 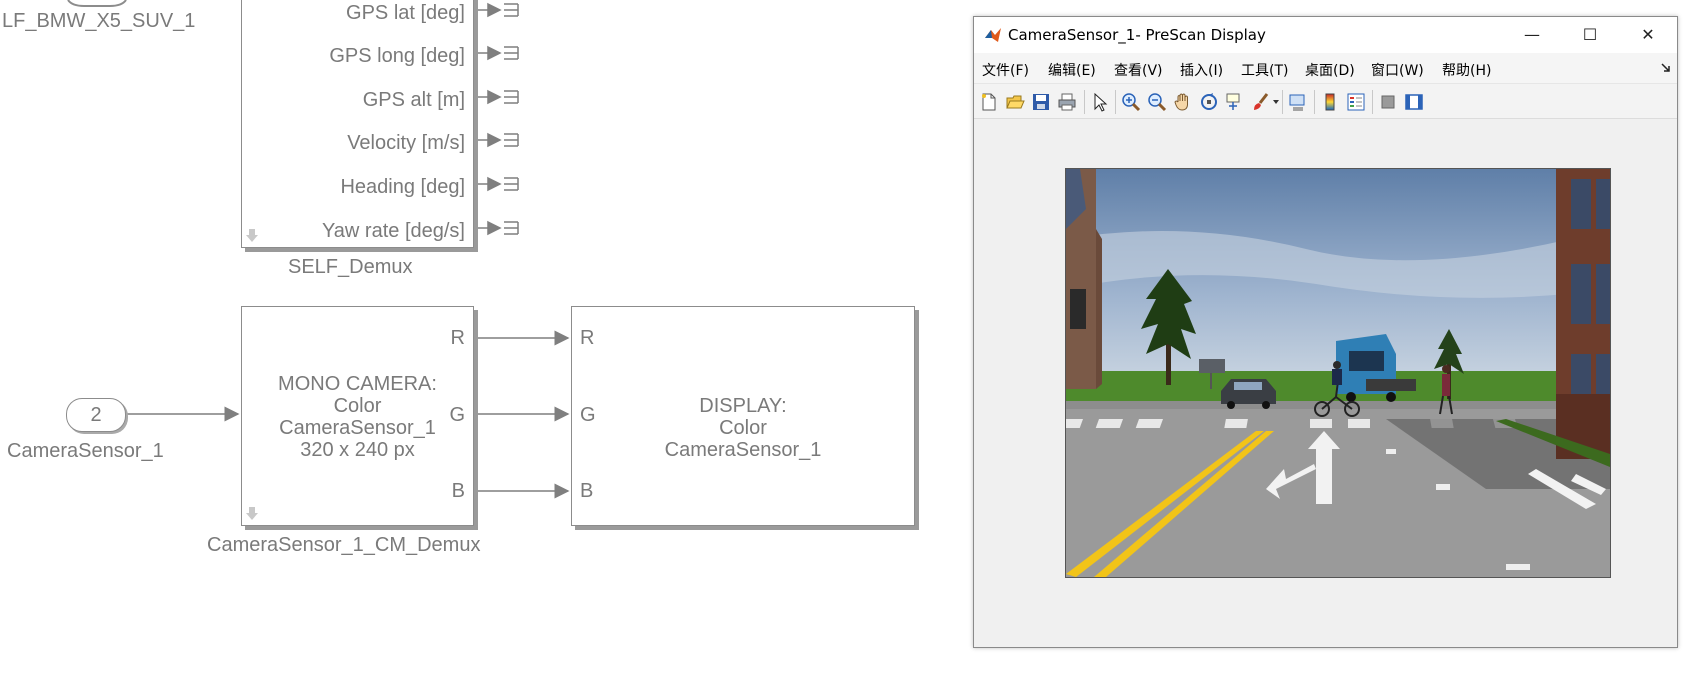 I want to click on display-line-3: CameraSensor_1, so click(x=743, y=450).